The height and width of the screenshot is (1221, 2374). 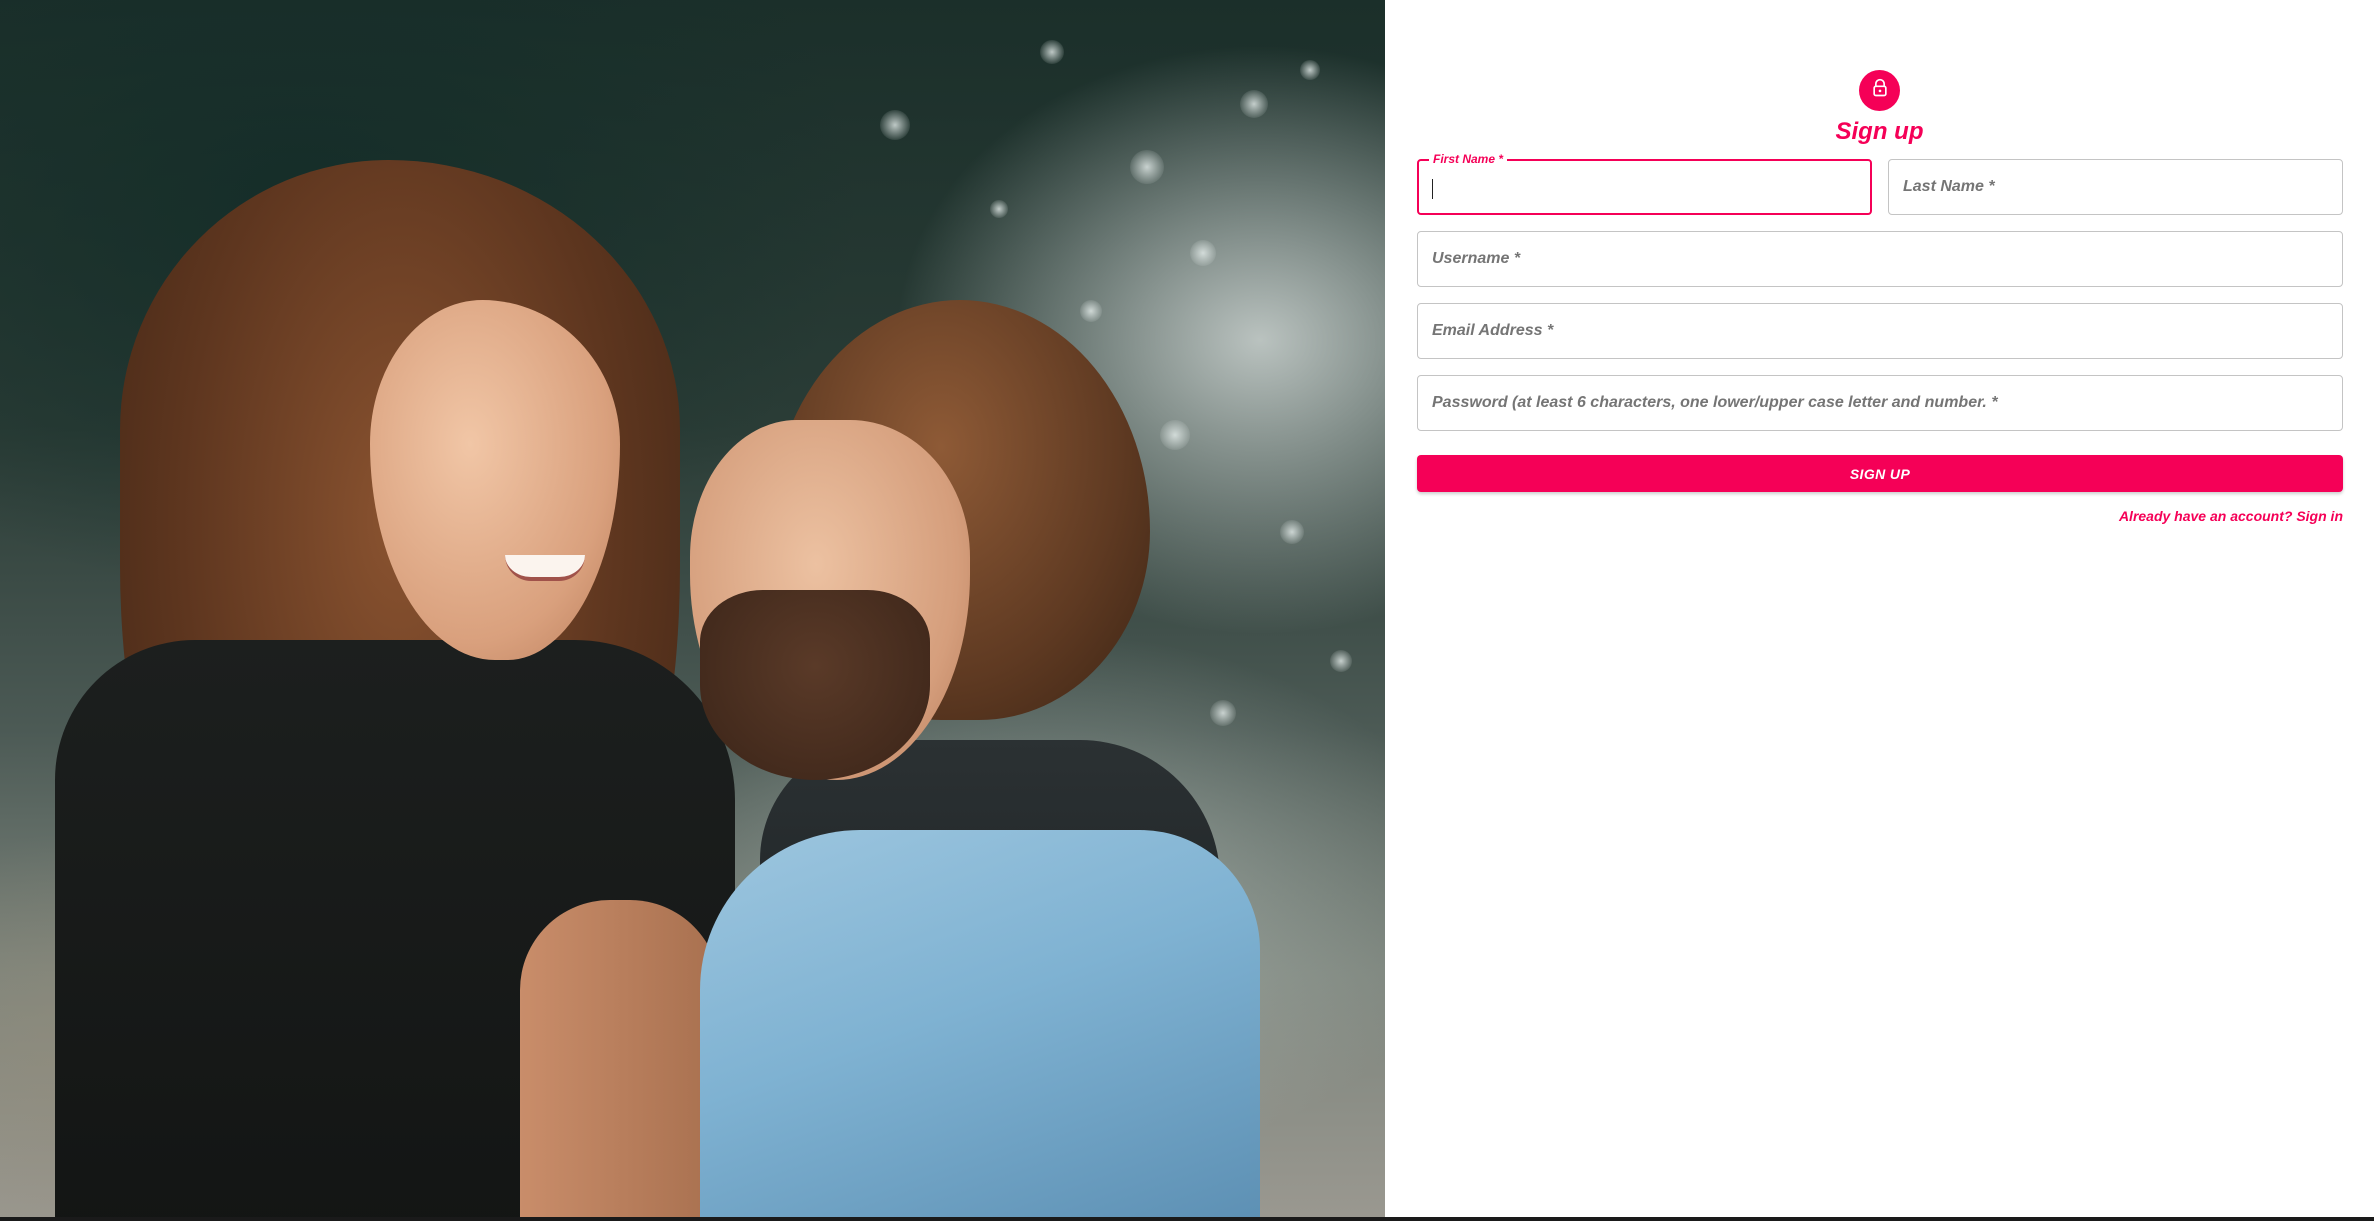 What do you see at coordinates (1879, 131) in the screenshot?
I see `page-title: Sign up` at bounding box center [1879, 131].